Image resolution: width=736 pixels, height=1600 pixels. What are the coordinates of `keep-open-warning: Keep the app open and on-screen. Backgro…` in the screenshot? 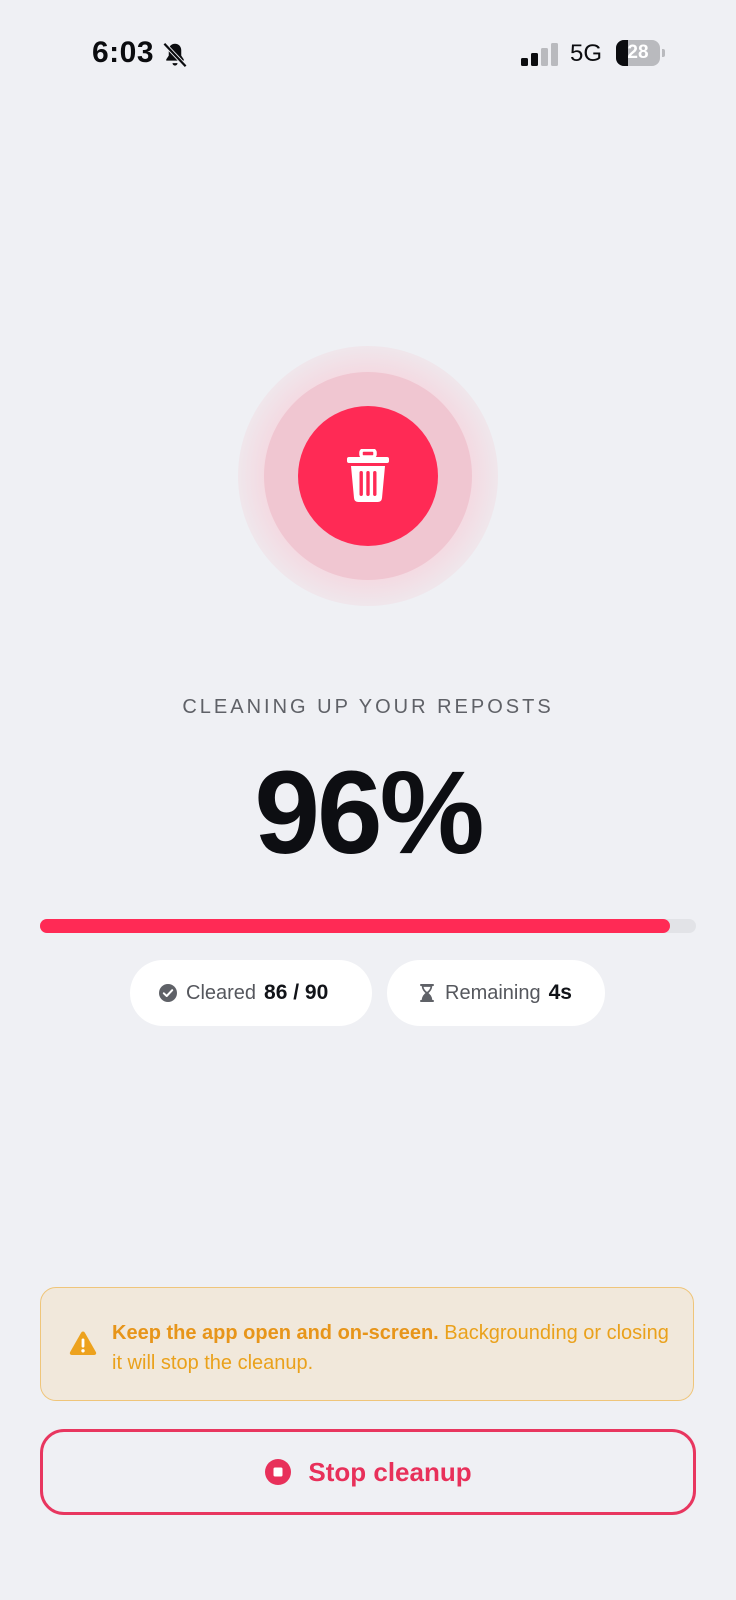 It's located at (367, 1344).